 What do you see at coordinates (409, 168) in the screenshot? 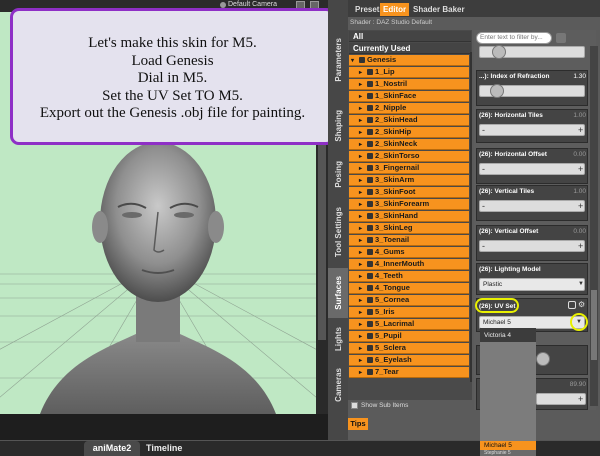
I see `list-item: ▸ 3_Fingernail` at bounding box center [409, 168].